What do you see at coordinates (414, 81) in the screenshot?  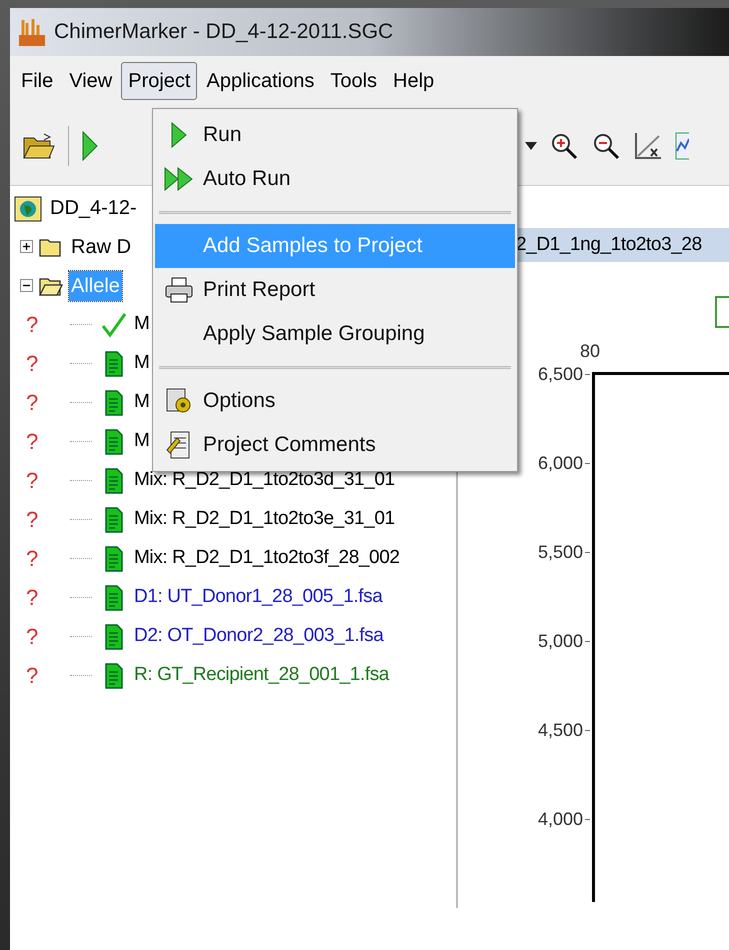 I see `menu-item: Help` at bounding box center [414, 81].